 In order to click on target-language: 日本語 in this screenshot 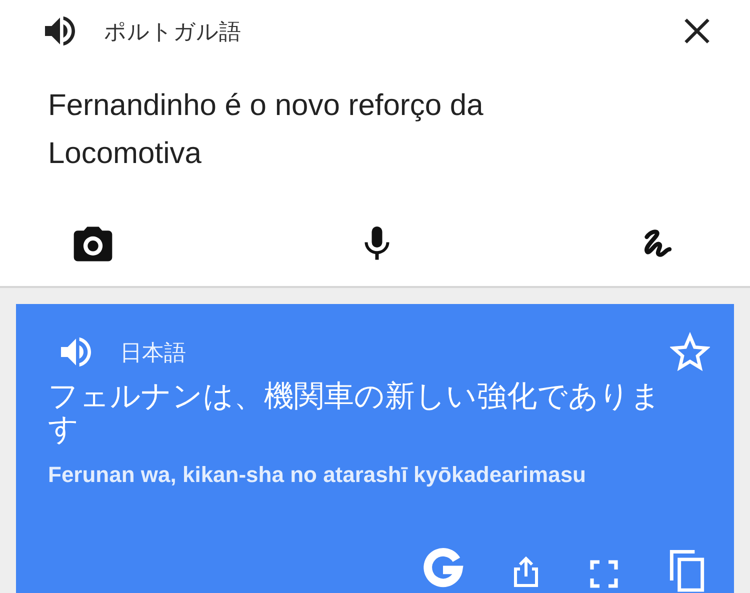, I will do `click(153, 352)`.